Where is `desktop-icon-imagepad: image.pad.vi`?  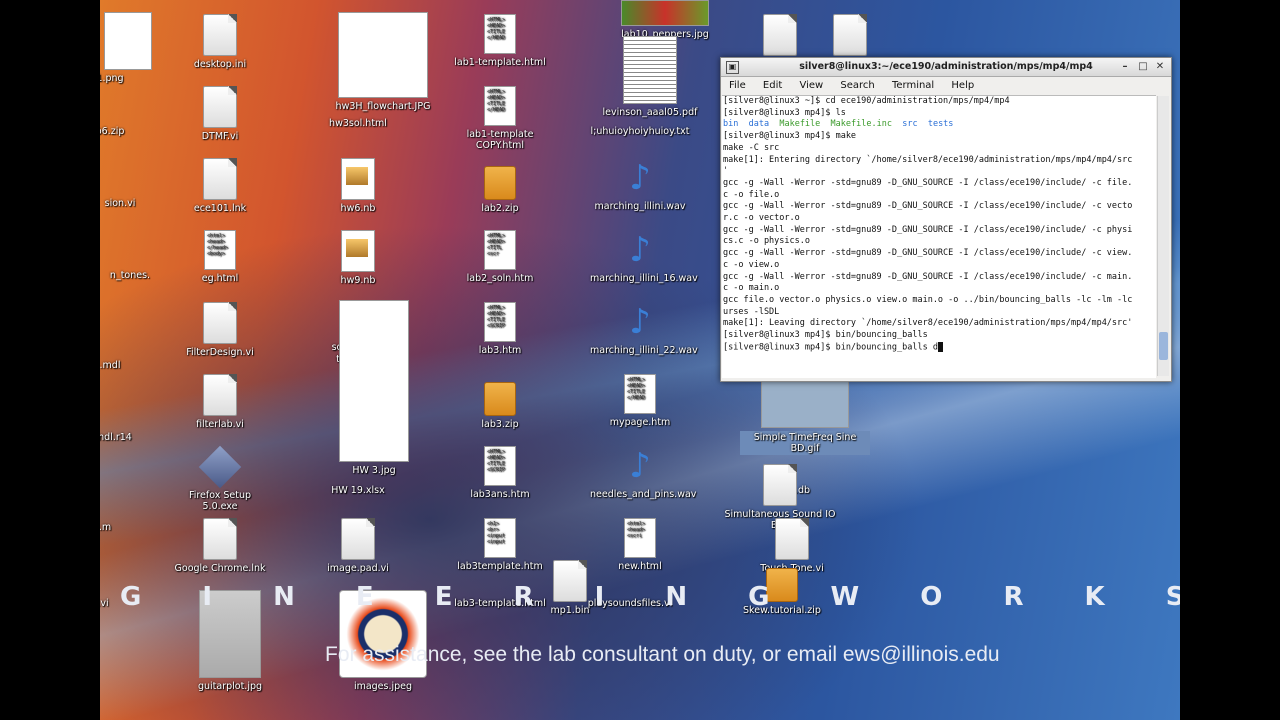 desktop-icon-imagepad: image.pad.vi is located at coordinates (358, 546).